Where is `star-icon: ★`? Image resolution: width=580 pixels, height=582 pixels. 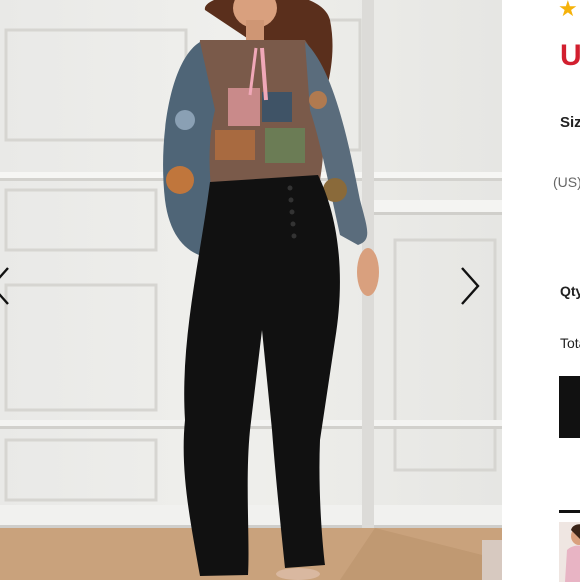 star-icon: ★ is located at coordinates (568, 10).